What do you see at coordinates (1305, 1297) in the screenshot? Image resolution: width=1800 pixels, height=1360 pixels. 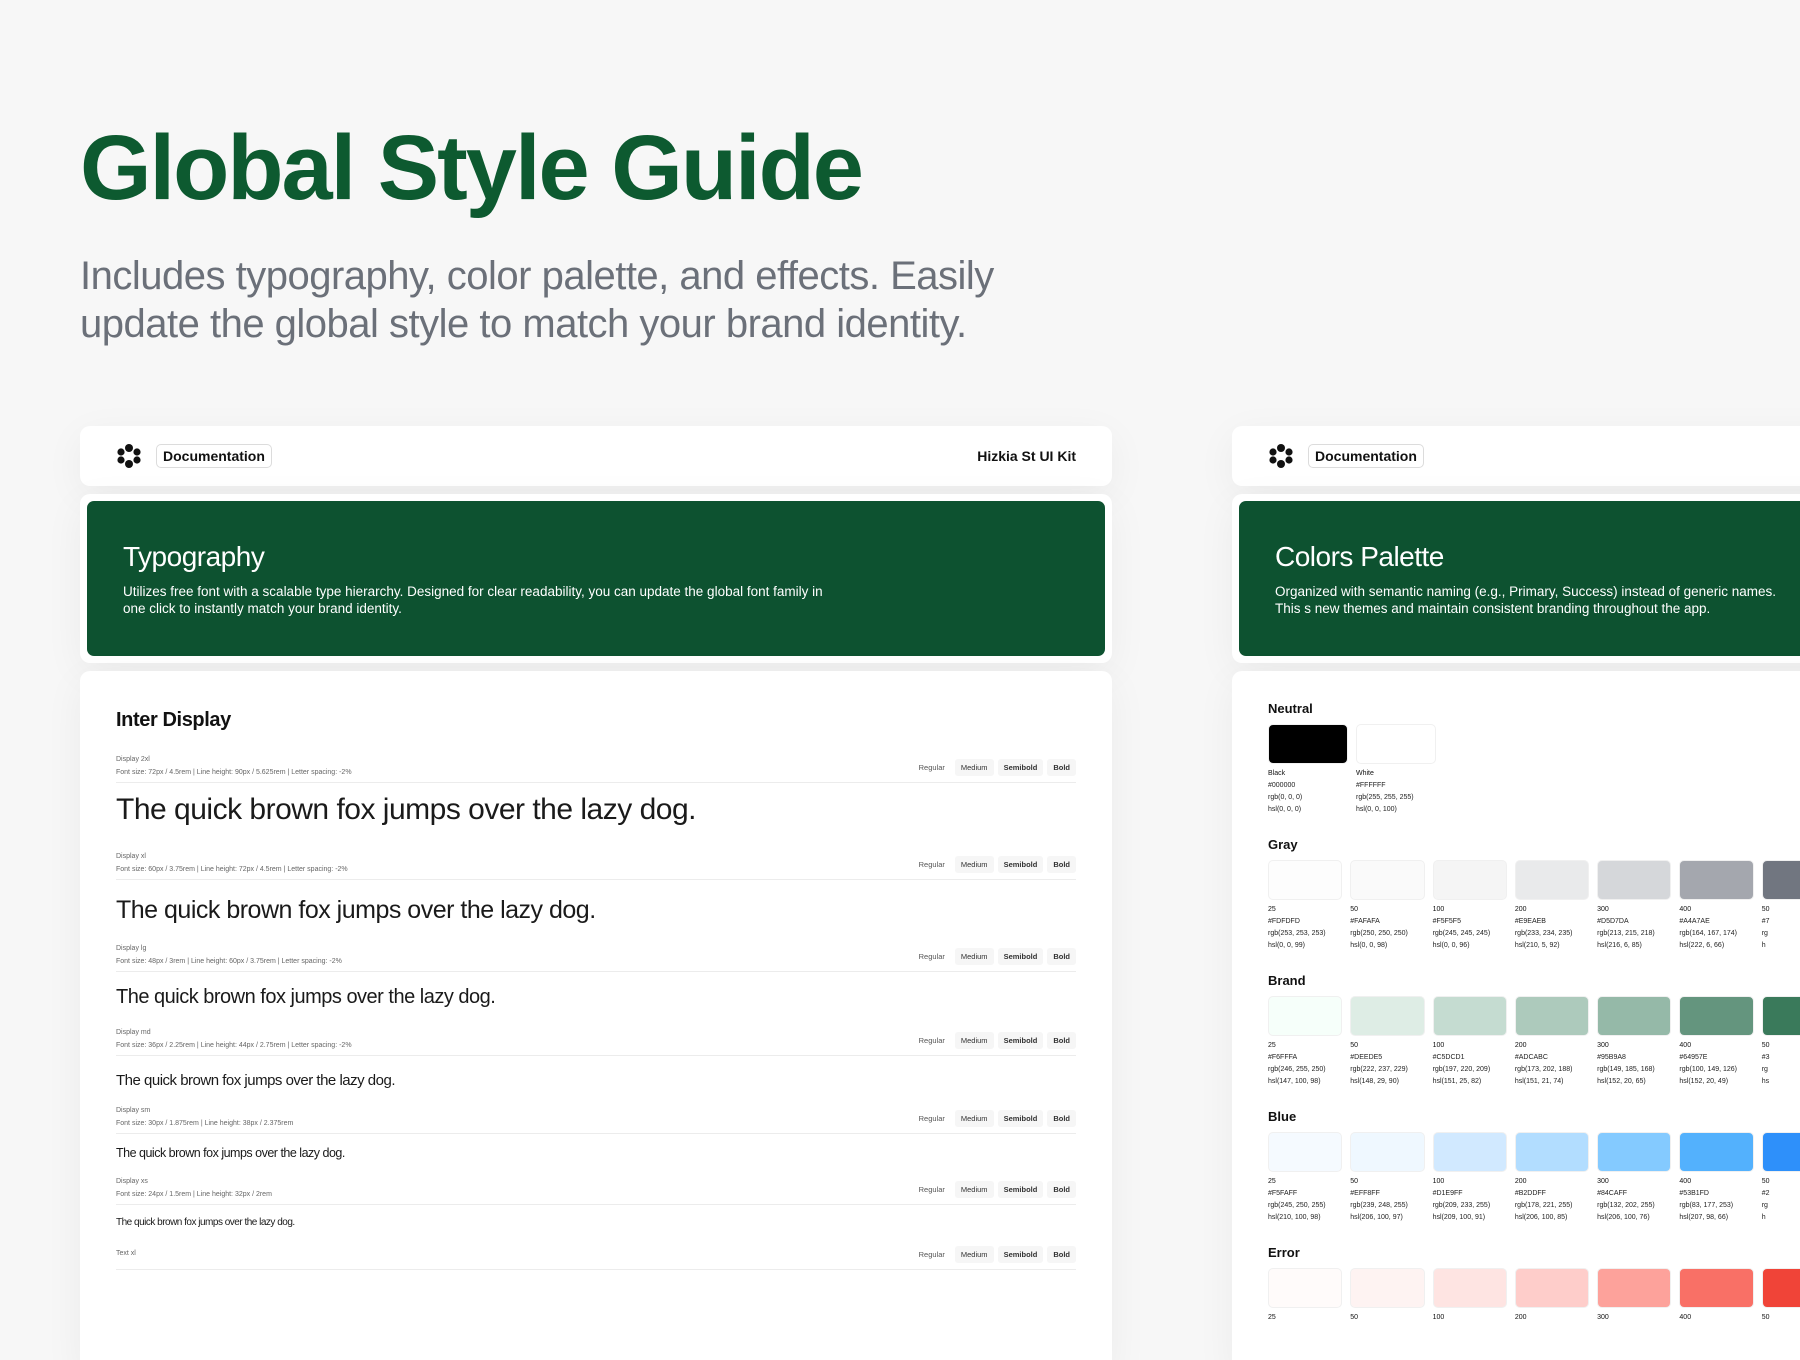 I see `color-swatch: 25` at bounding box center [1305, 1297].